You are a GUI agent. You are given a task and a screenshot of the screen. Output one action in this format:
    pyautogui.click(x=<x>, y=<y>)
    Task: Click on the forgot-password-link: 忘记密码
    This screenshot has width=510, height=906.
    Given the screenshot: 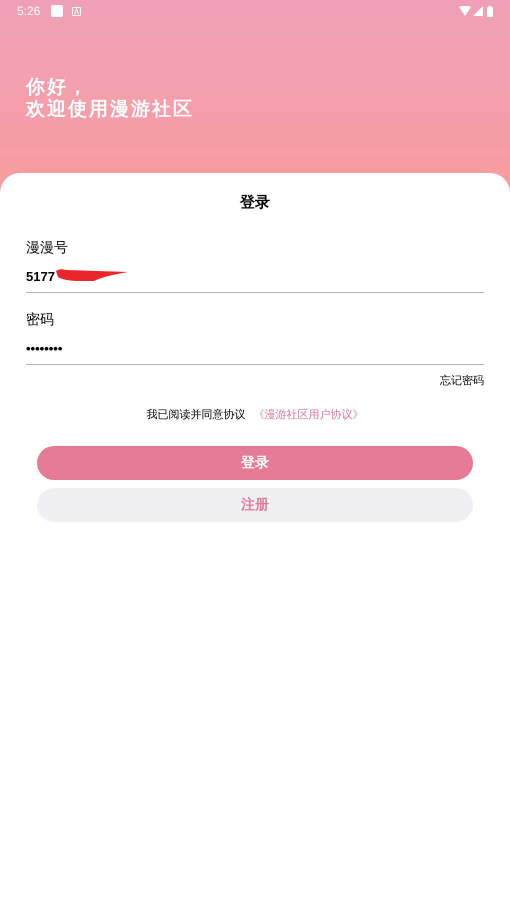 What is the action you would take?
    pyautogui.click(x=462, y=380)
    